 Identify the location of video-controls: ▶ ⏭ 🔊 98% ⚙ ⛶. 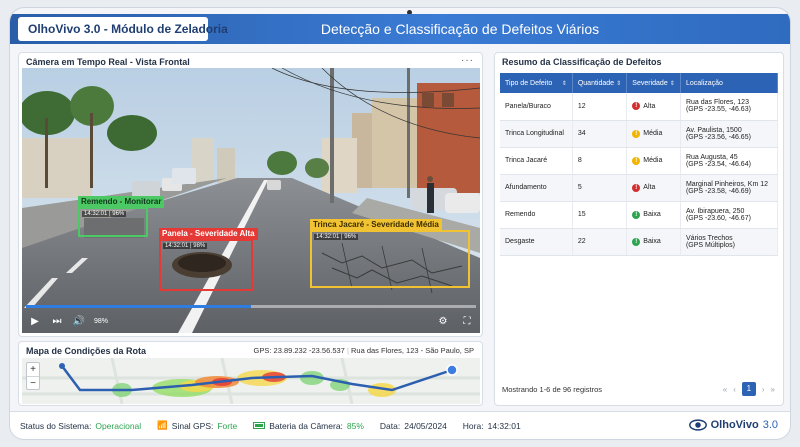
(251, 321).